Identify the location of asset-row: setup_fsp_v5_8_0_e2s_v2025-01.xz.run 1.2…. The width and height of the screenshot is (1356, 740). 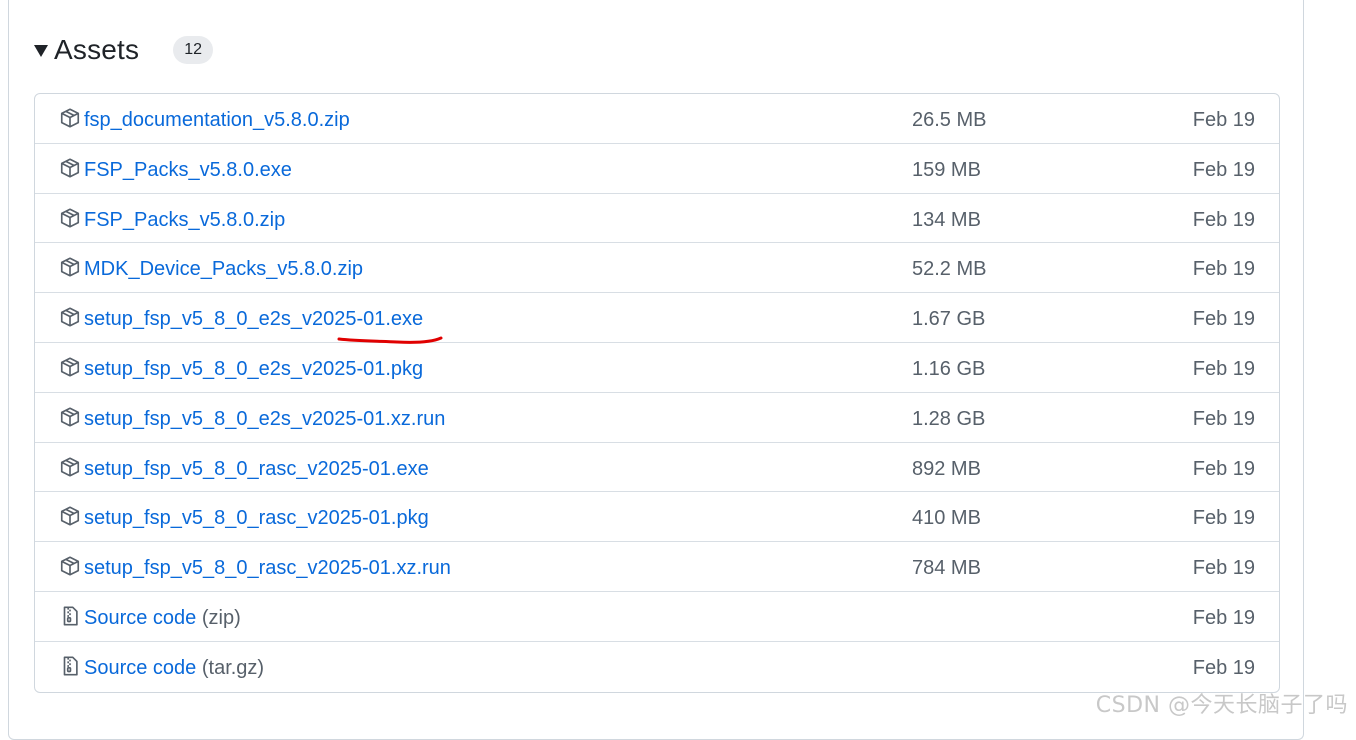
(657, 418).